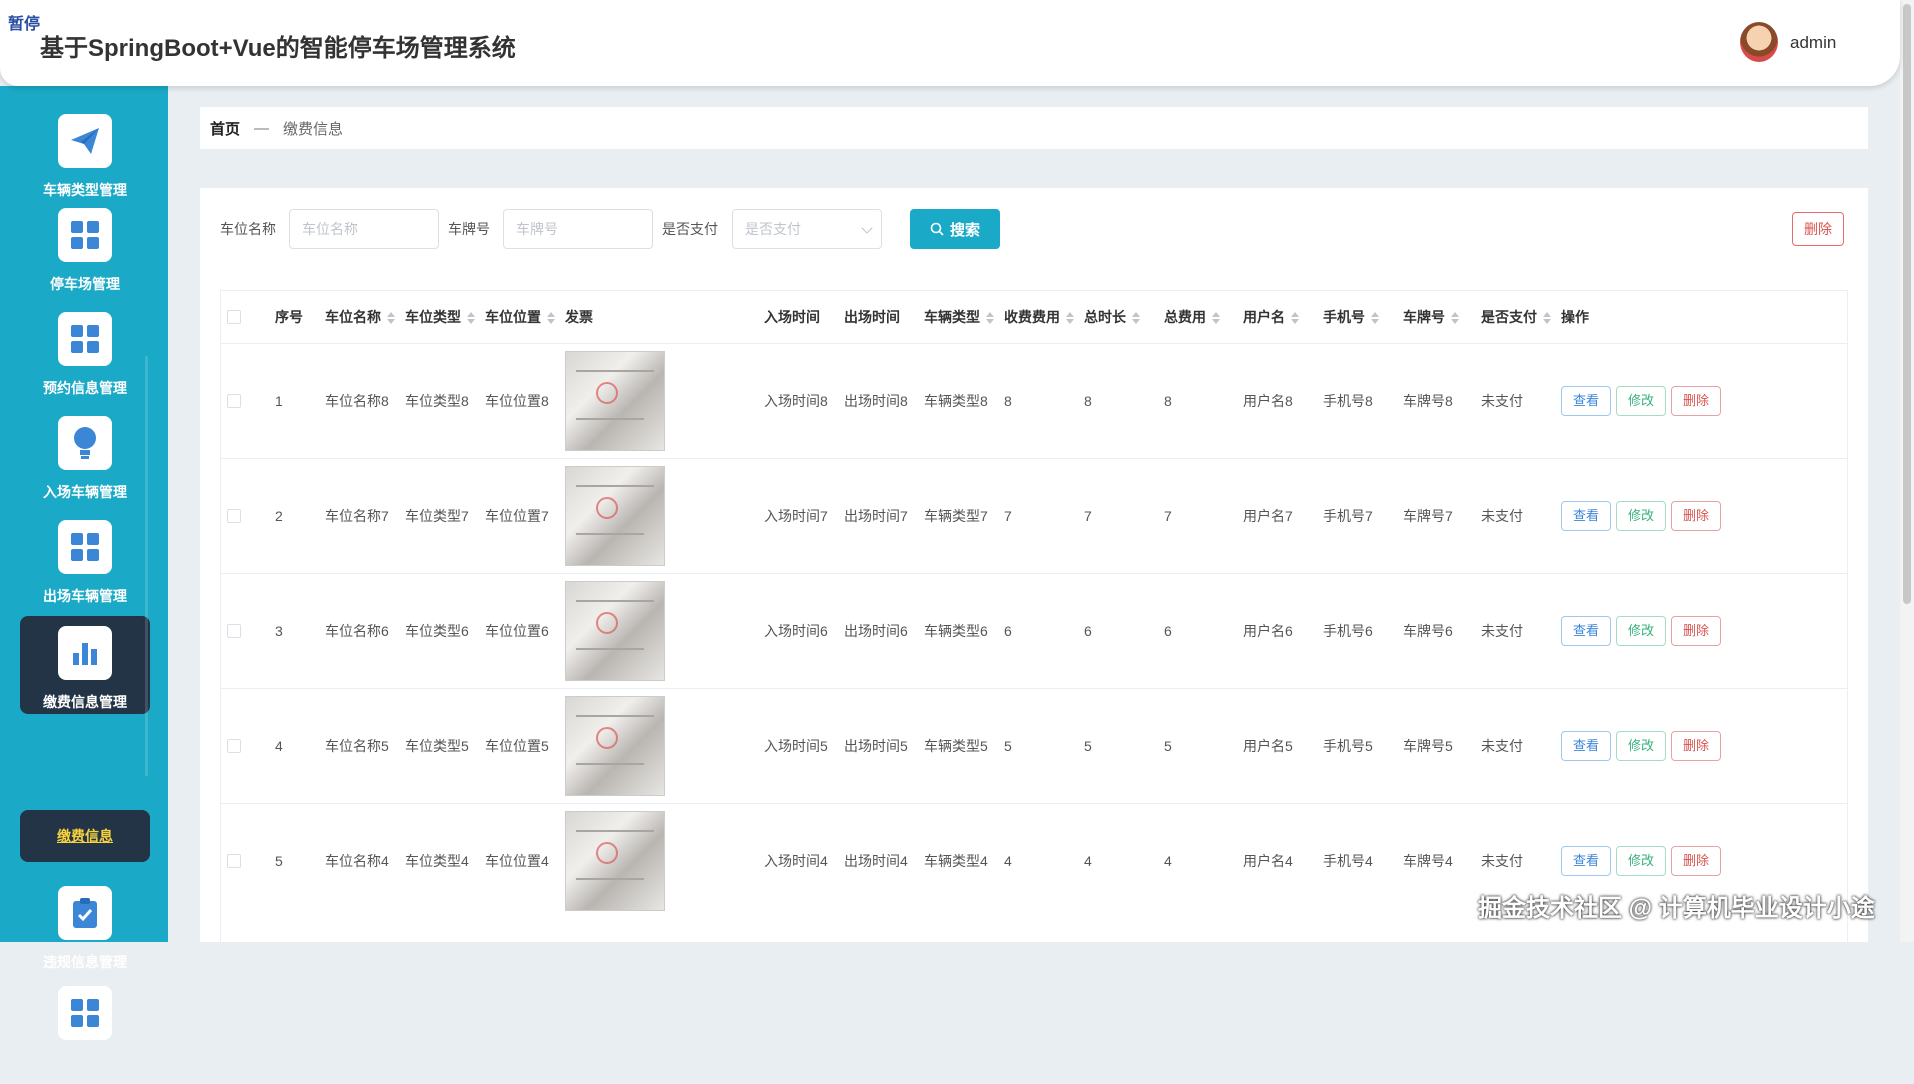  Describe the element at coordinates (1268, 631) in the screenshot. I see `cell-user: 用户名6` at that location.